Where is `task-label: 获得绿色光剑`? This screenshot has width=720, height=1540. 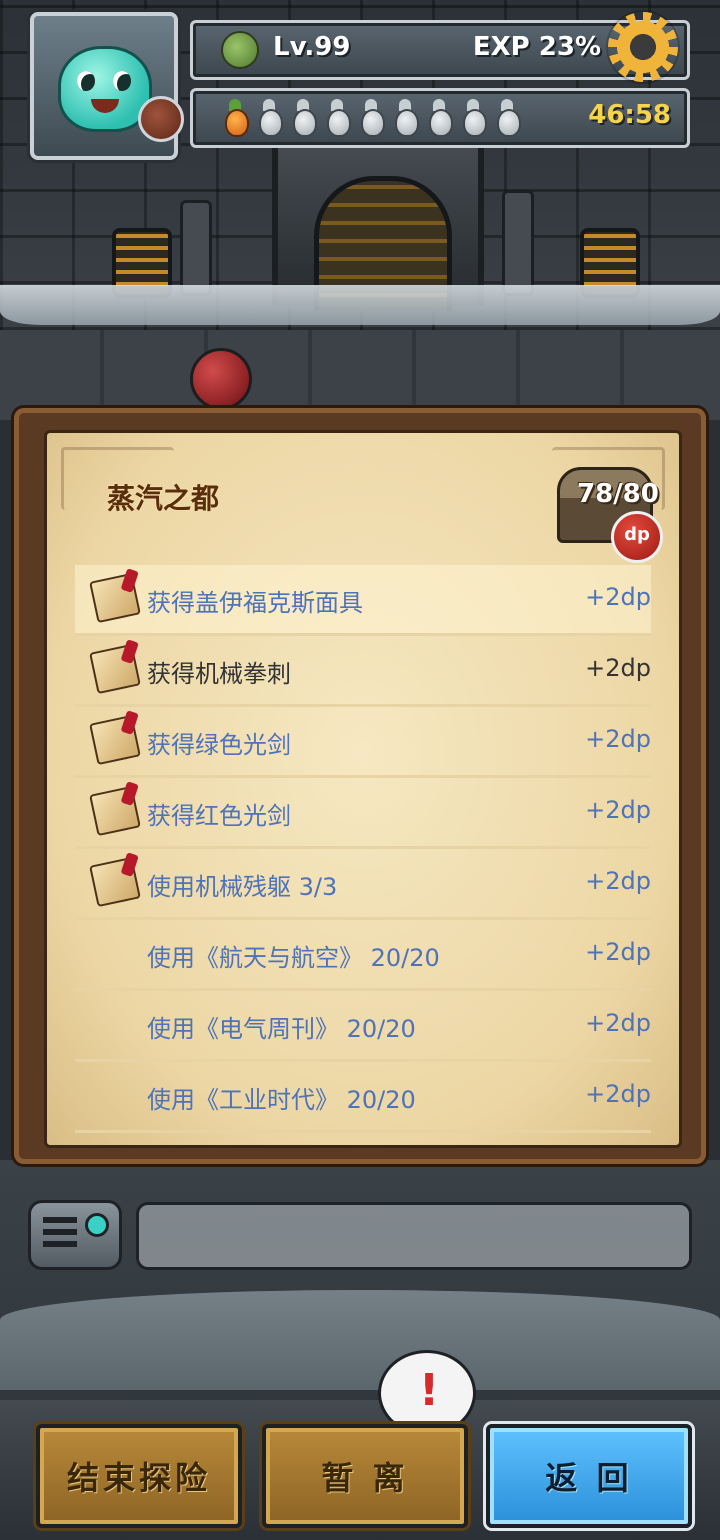 task-label: 获得绿色光剑 is located at coordinates (219, 745).